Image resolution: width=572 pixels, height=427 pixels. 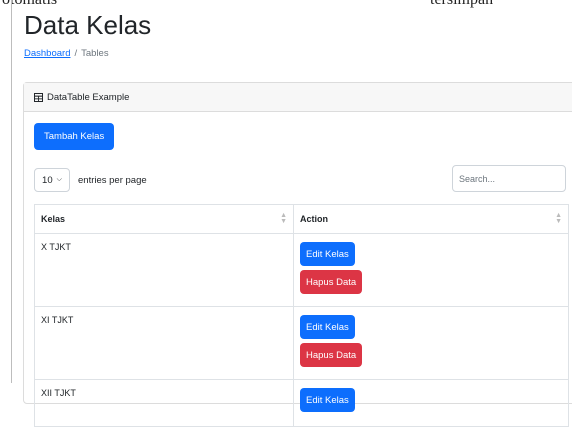 I want to click on page-title: Data Kelas, so click(x=88, y=25).